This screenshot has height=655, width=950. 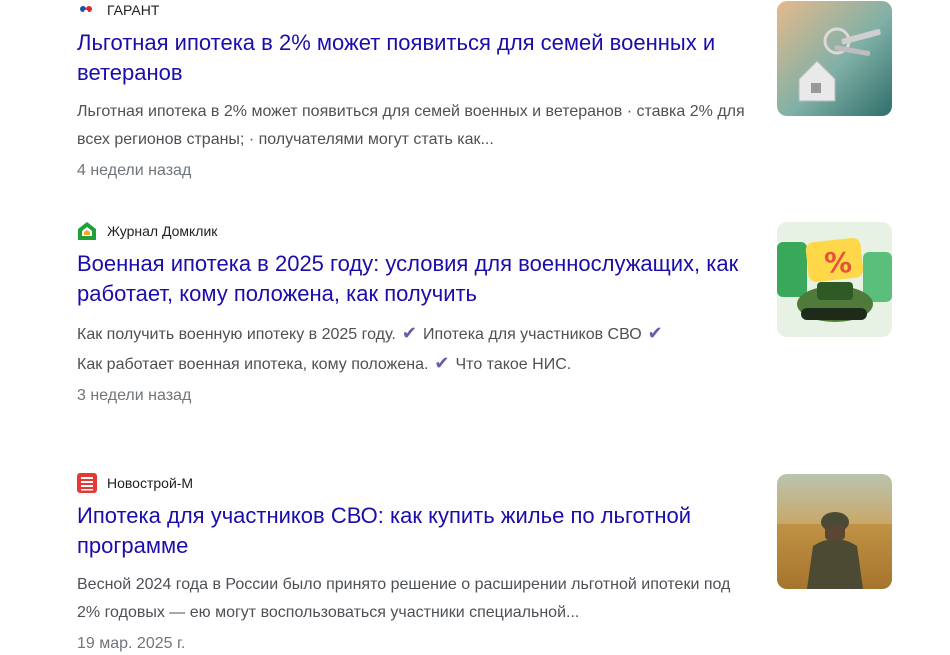 I want to click on military-cap-percent-image: %, so click(x=834, y=279).